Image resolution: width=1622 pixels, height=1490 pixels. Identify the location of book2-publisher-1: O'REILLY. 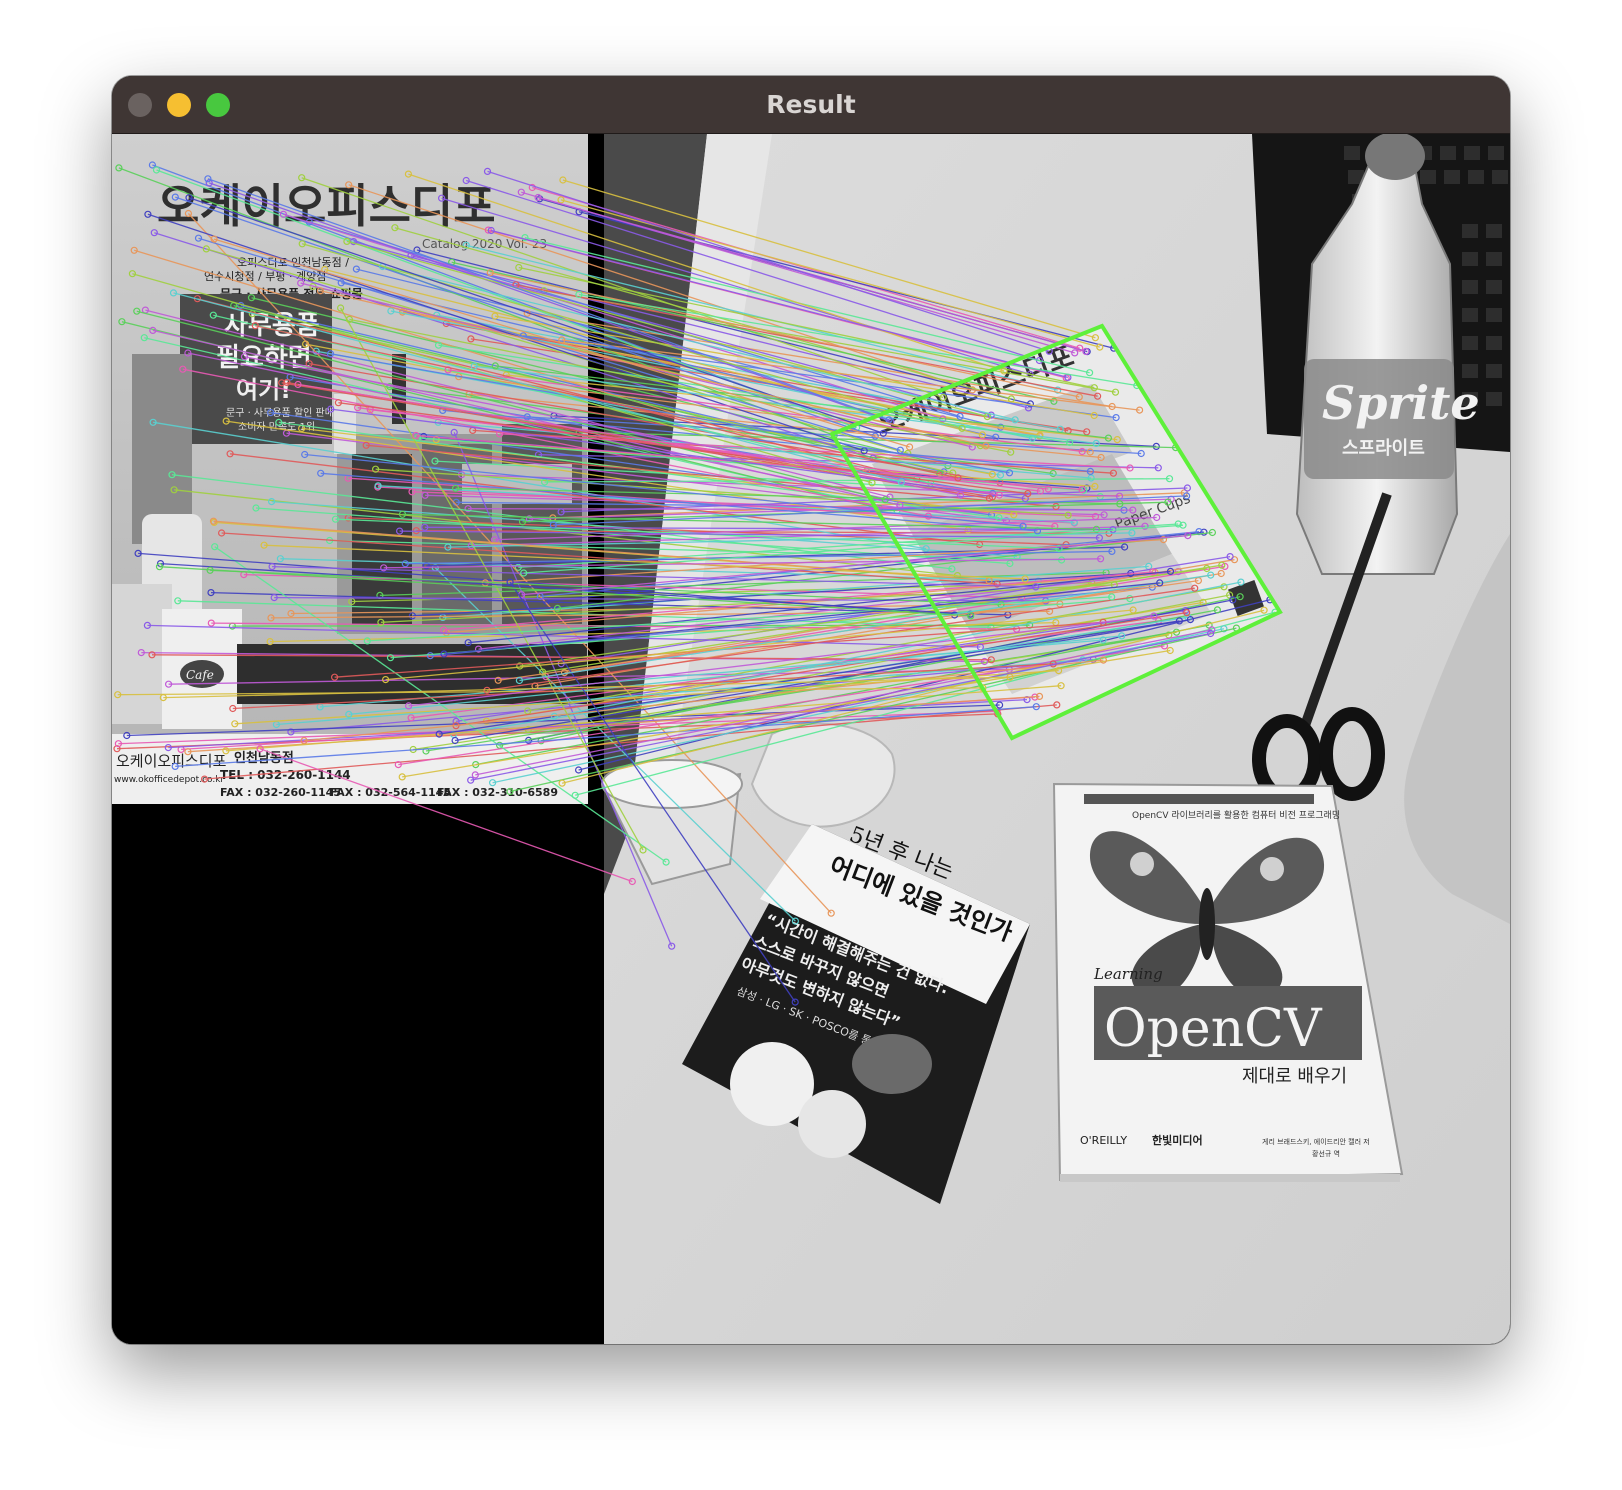
(1103, 1140).